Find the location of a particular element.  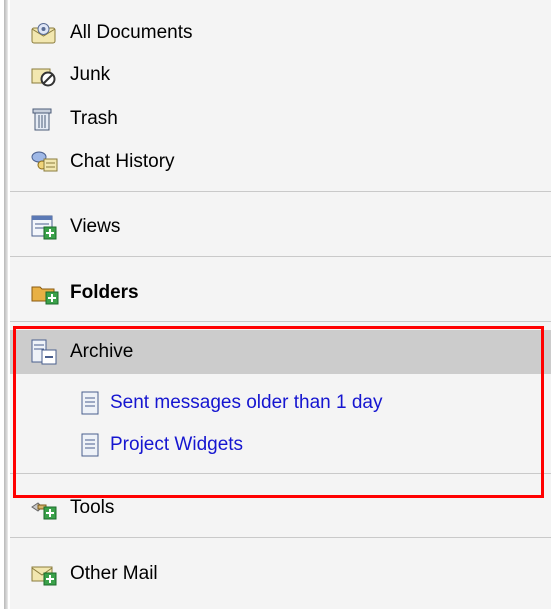

sidebar-item-label: Views is located at coordinates (95, 226).